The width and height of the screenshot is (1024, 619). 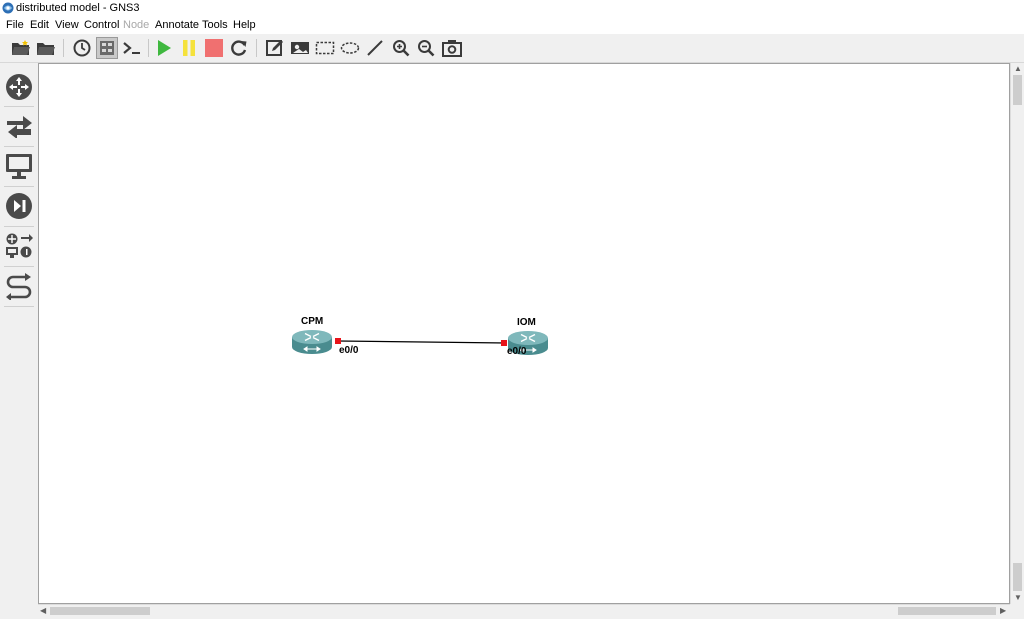 I want to click on router-icon, so click(x=312, y=342).